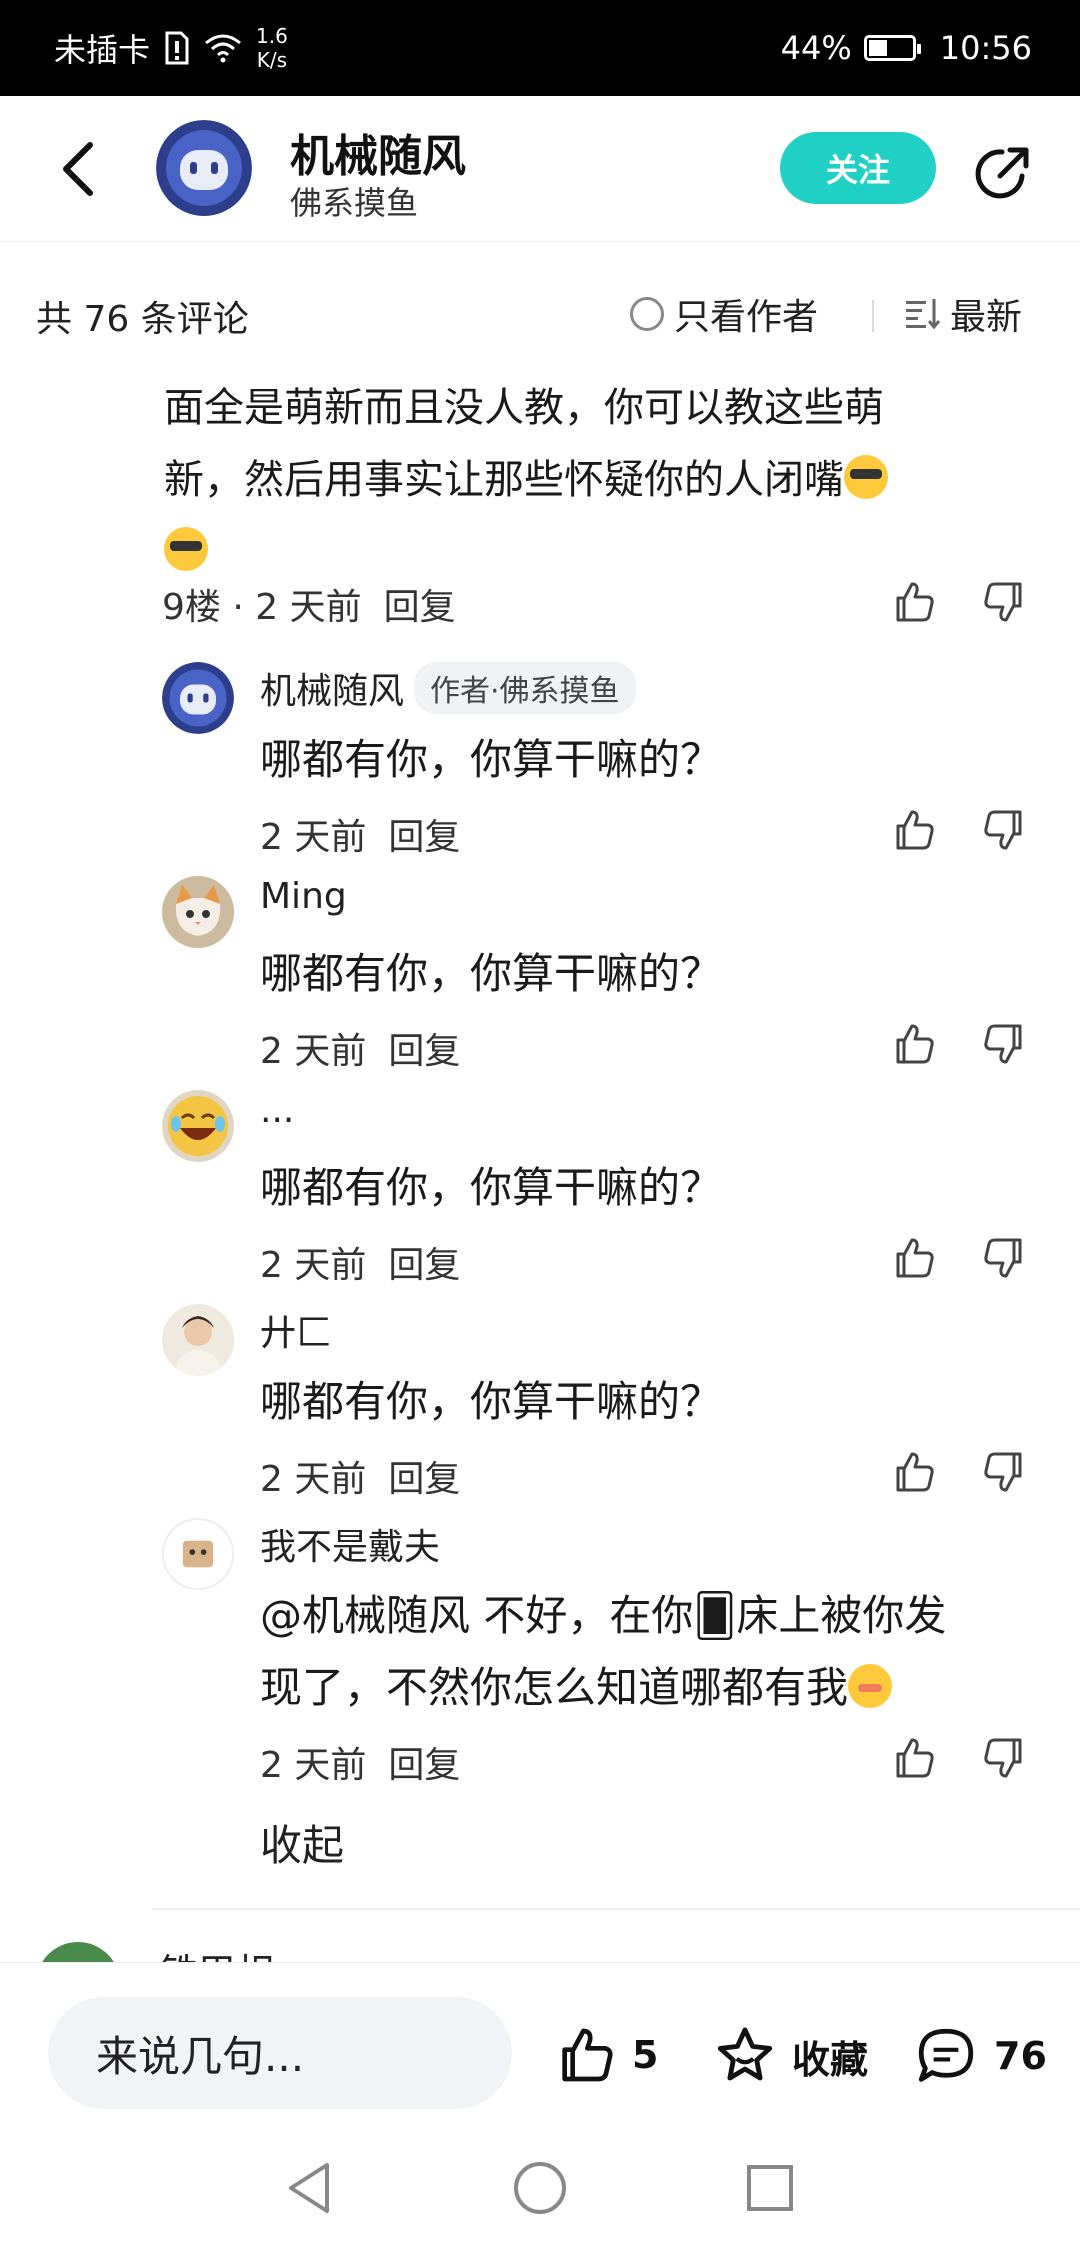  What do you see at coordinates (191, 607) in the screenshot?
I see `floor-label: 9楼` at bounding box center [191, 607].